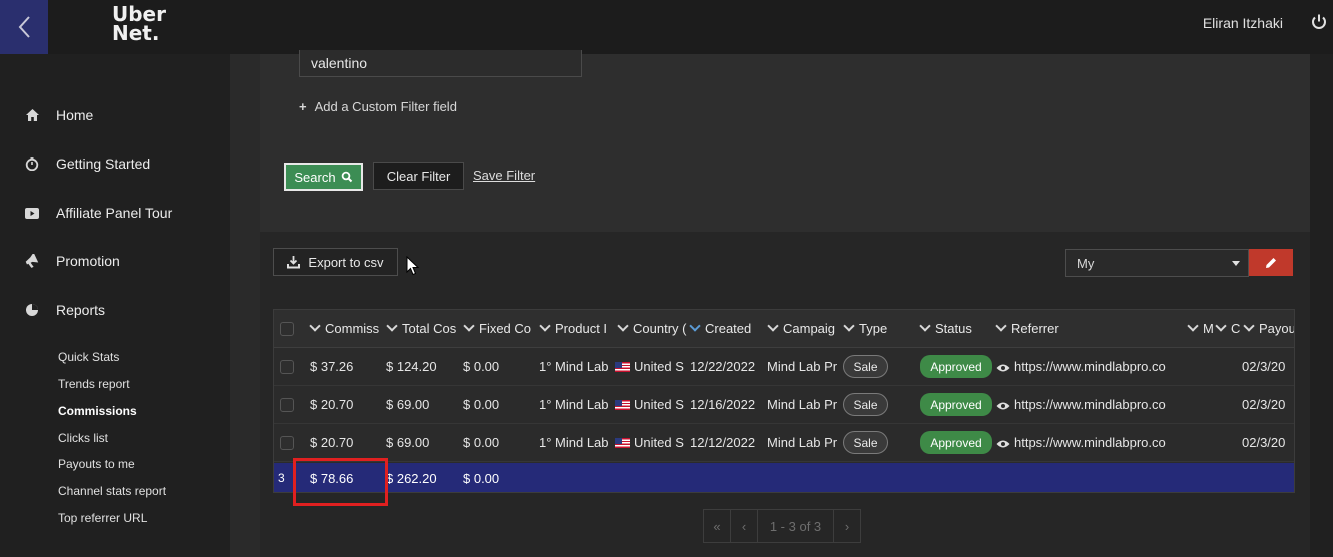 This screenshot has width=1333, height=557. What do you see at coordinates (956, 328) in the screenshot?
I see `column-header-status: Status` at bounding box center [956, 328].